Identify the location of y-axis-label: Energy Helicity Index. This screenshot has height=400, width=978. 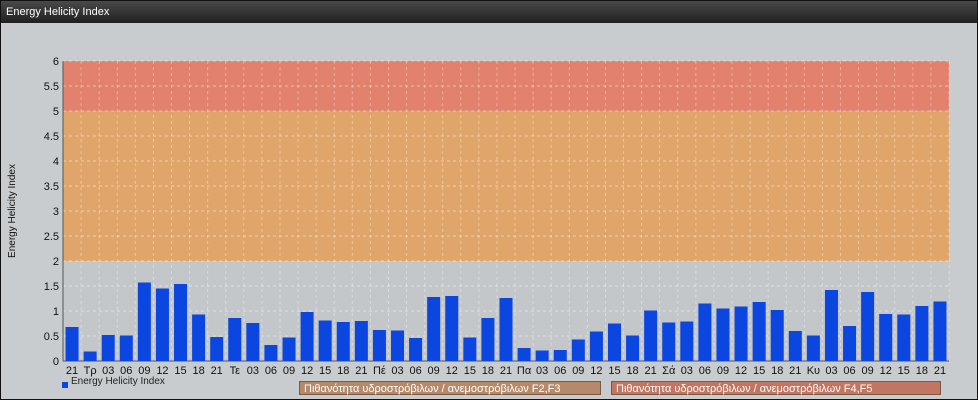
(12, 211).